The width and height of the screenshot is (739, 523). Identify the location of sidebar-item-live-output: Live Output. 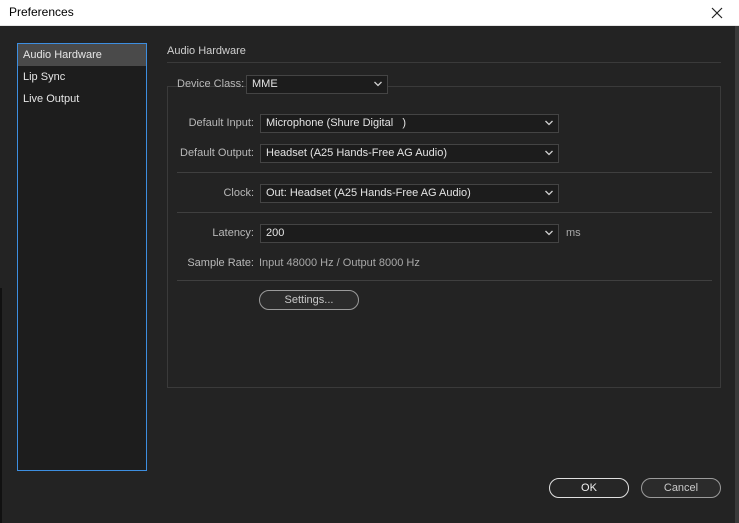
(82, 99).